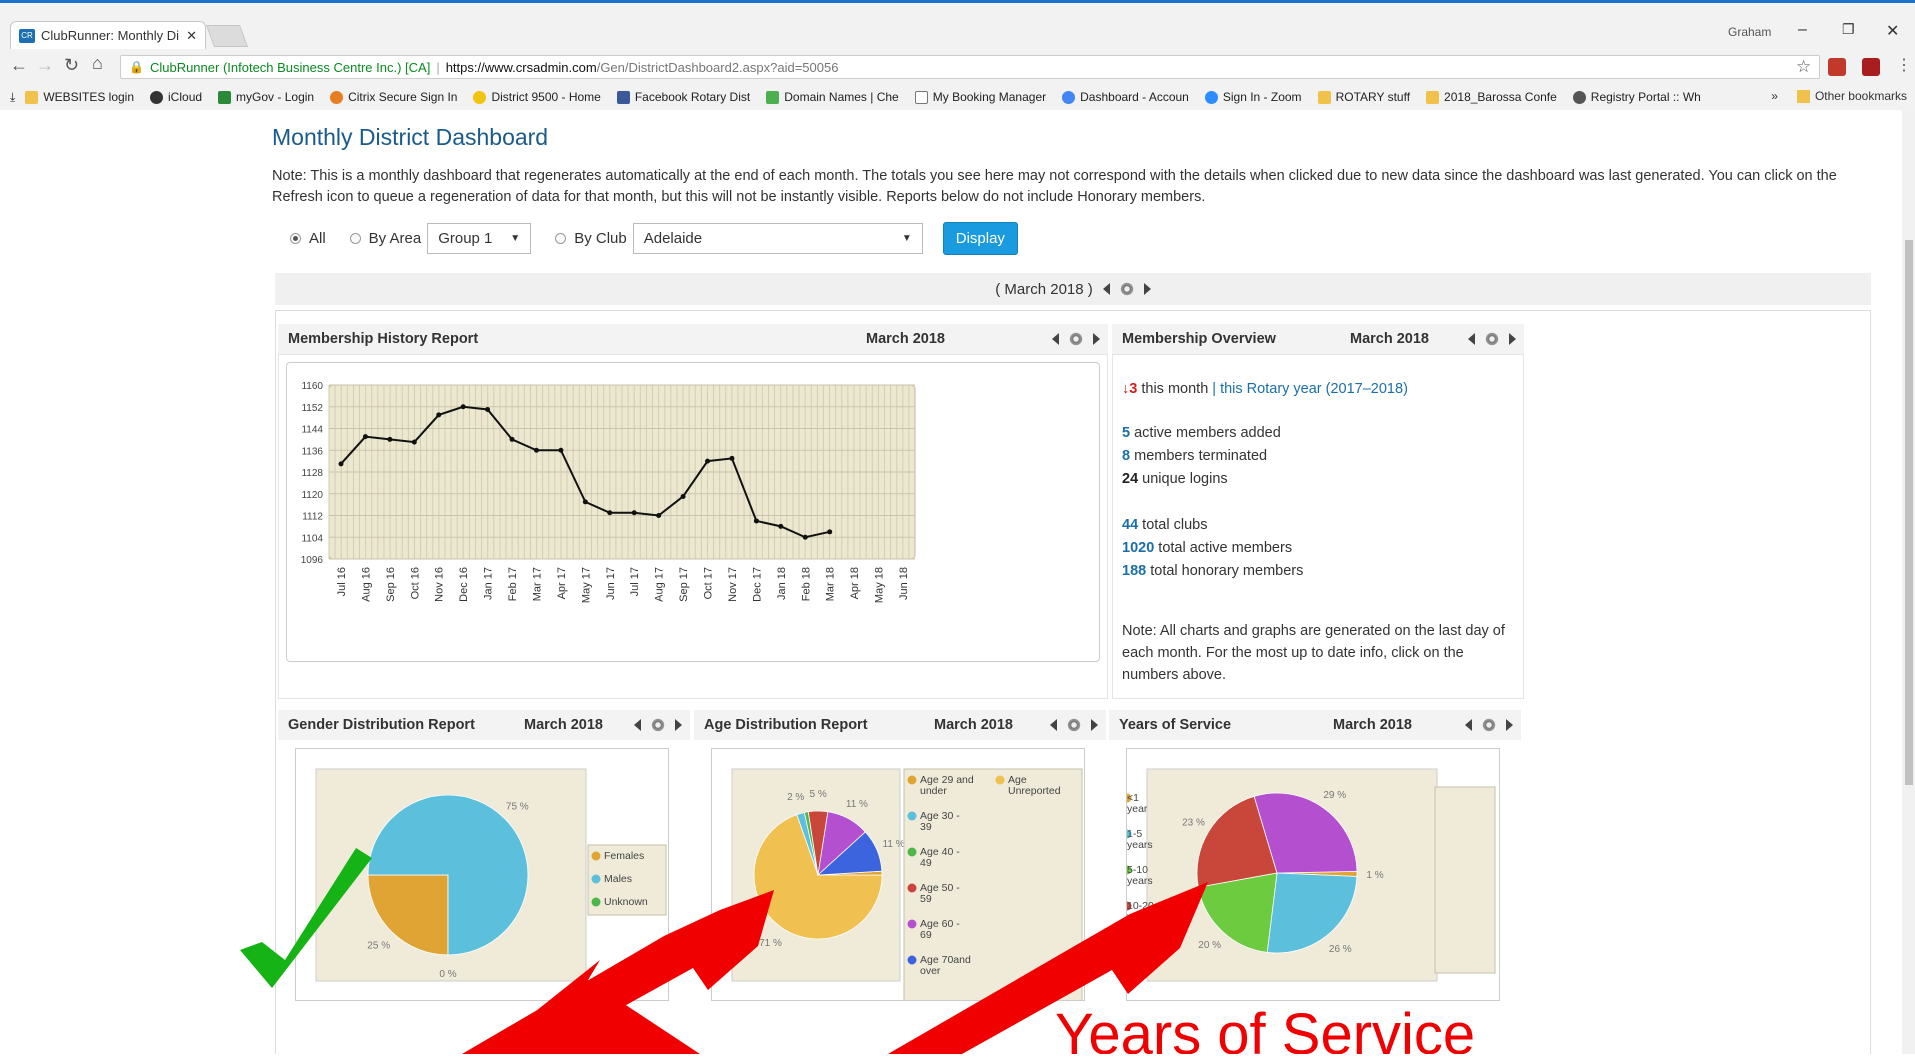  Describe the element at coordinates (1871, 67) in the screenshot. I see `ublock-extension-icon` at that location.